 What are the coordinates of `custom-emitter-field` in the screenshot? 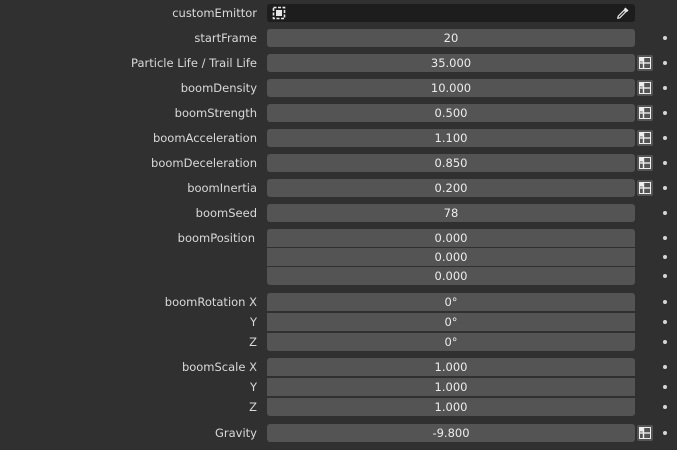 It's located at (451, 13).